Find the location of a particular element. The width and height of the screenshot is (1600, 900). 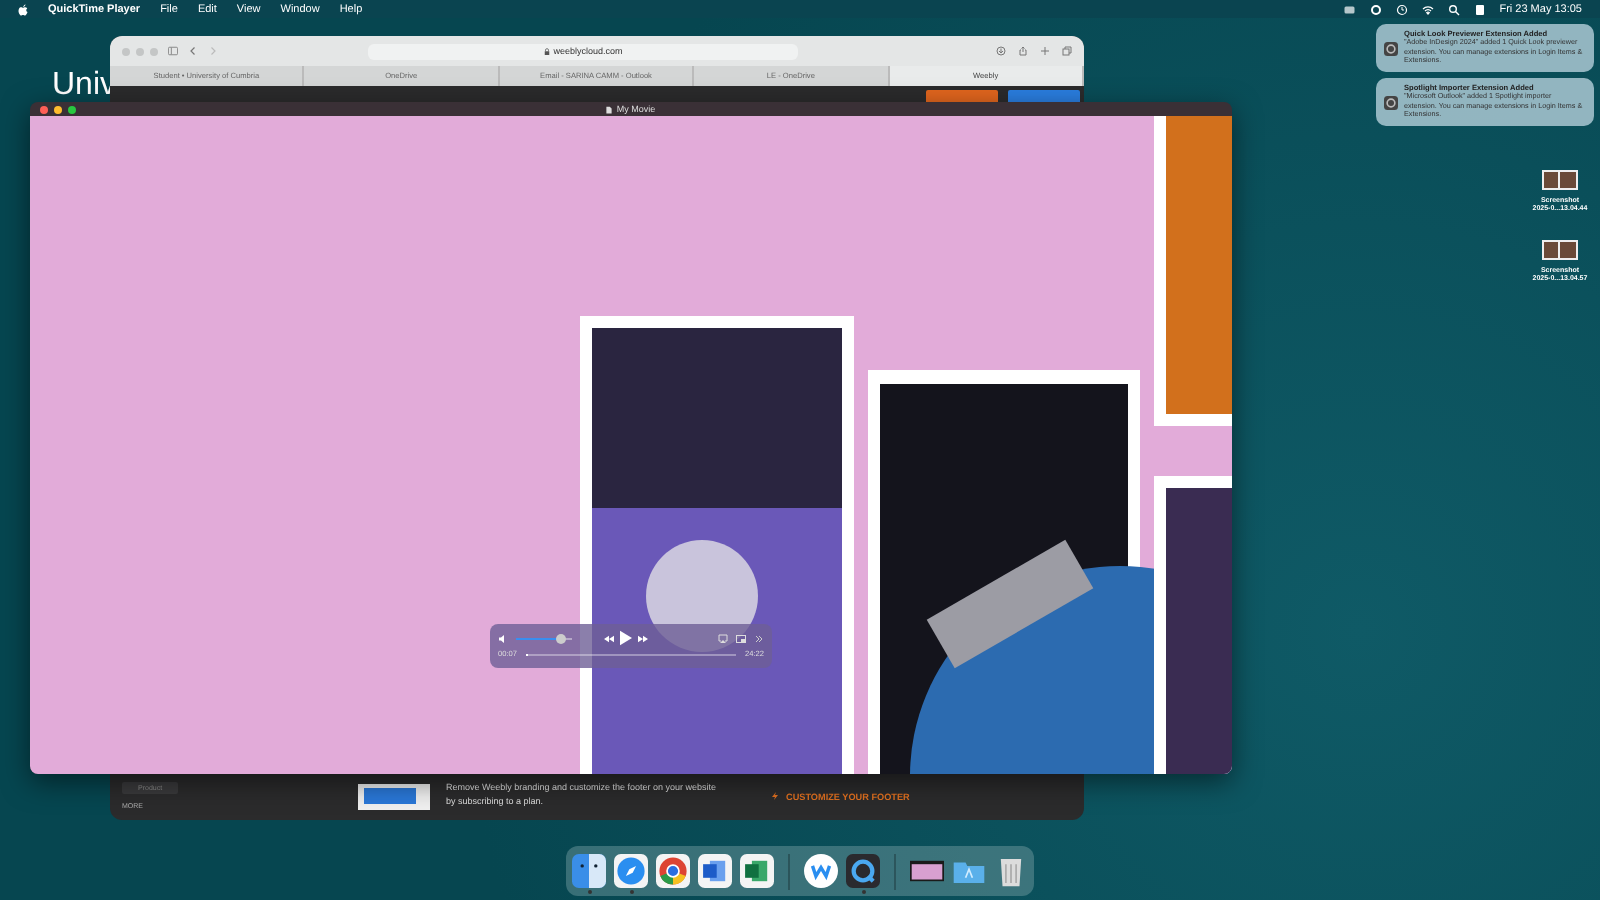

battery-icon is located at coordinates (1349, 9).